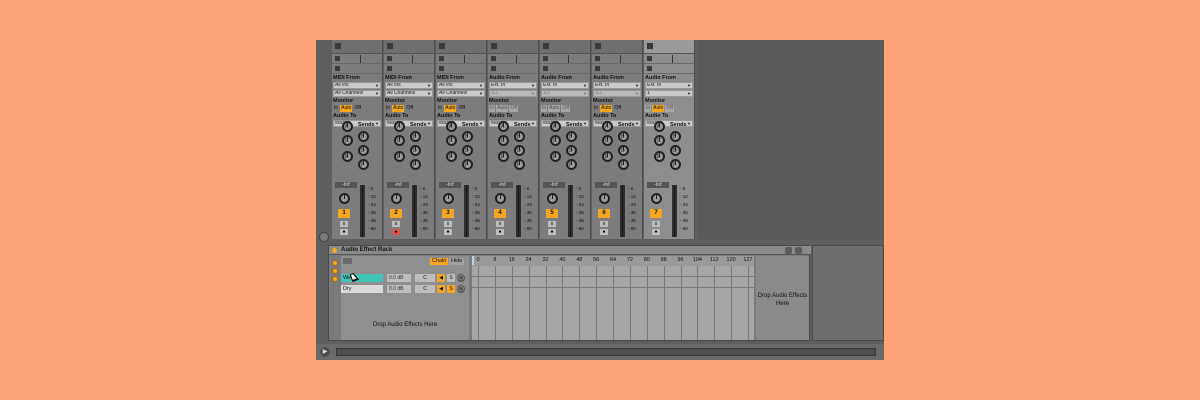 Image resolution: width=1200 pixels, height=400 pixels. Describe the element at coordinates (500, 213) in the screenshot. I see `track-activator-button: 4` at that location.